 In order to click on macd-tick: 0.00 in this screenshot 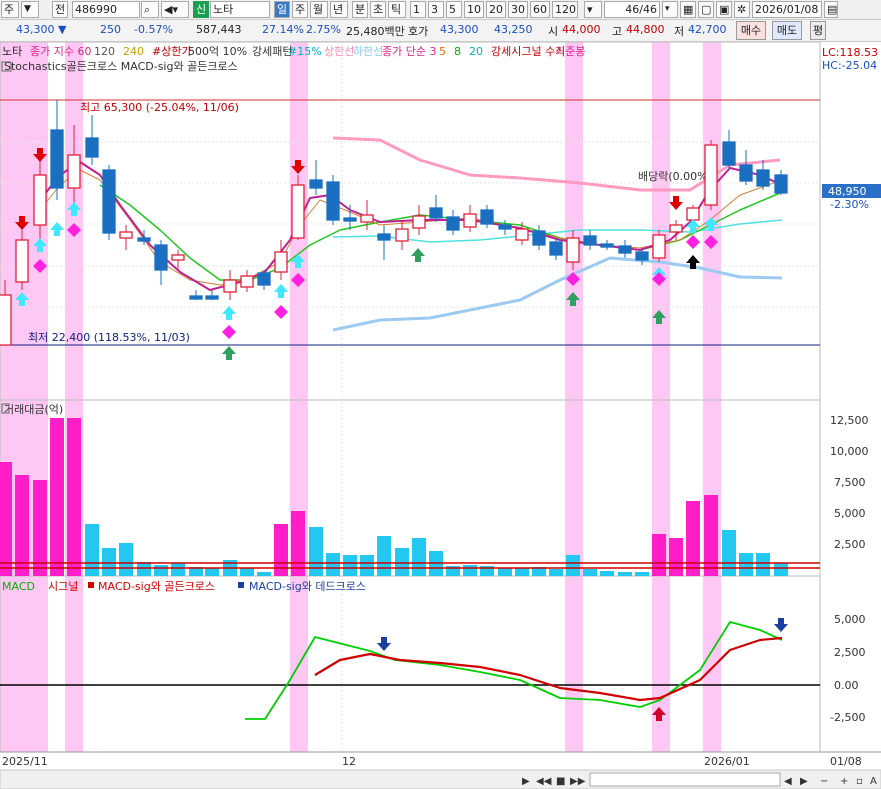, I will do `click(846, 685)`.